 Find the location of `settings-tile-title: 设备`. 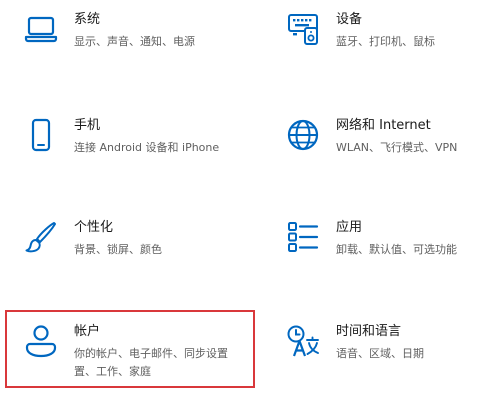

settings-tile-title: 设备 is located at coordinates (349, 19).